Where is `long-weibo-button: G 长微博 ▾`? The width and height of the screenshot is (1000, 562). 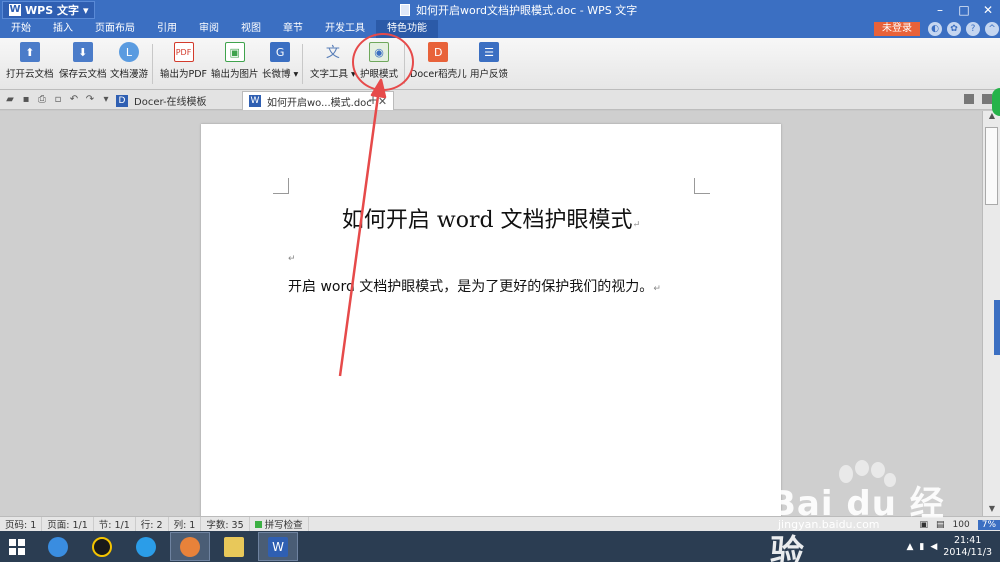 long-weibo-button: G 长微博 ▾ is located at coordinates (280, 64).